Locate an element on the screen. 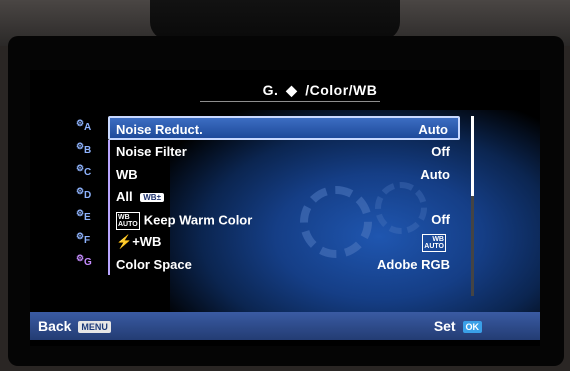 The height and width of the screenshot is (371, 570). tab-custom-f: ⚙ F is located at coordinates (90, 240).